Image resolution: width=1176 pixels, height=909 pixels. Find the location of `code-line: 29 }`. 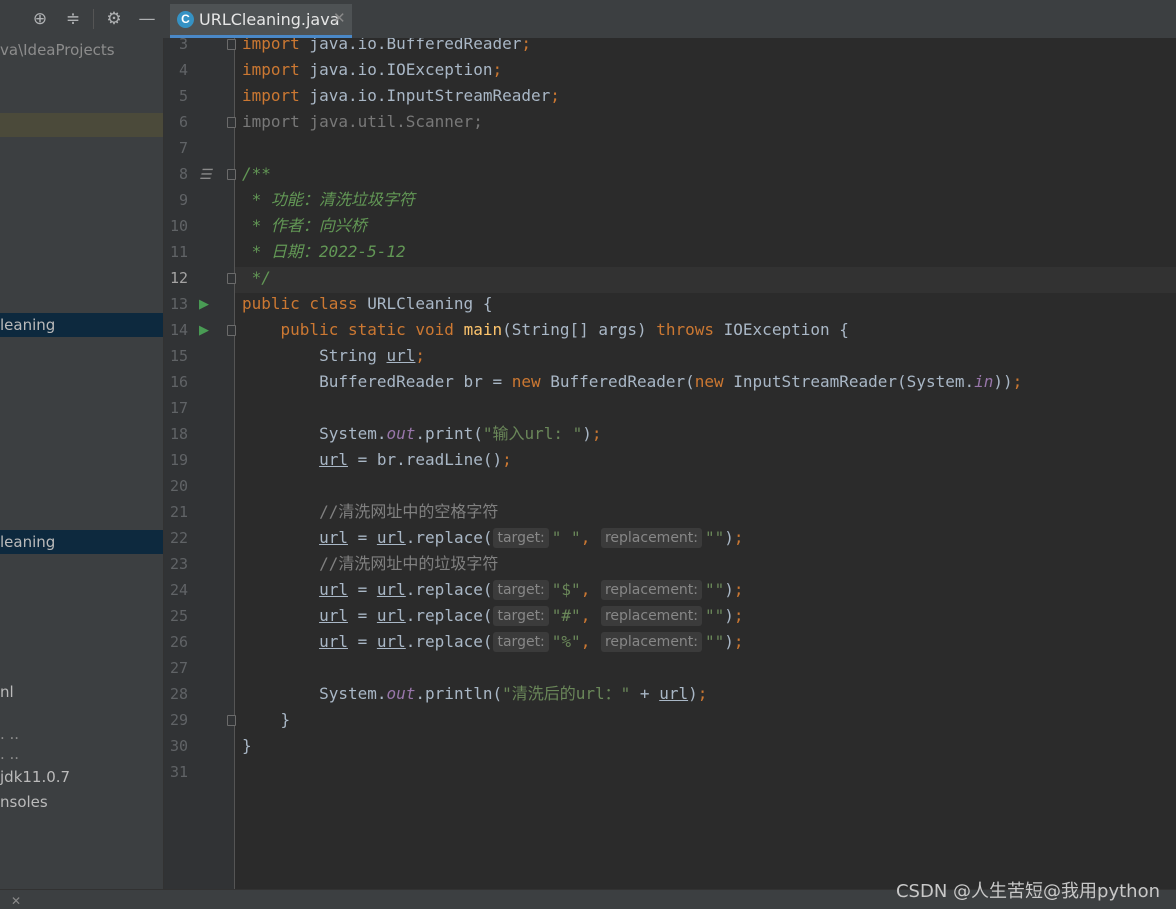

code-line: 29 } is located at coordinates (670, 720).